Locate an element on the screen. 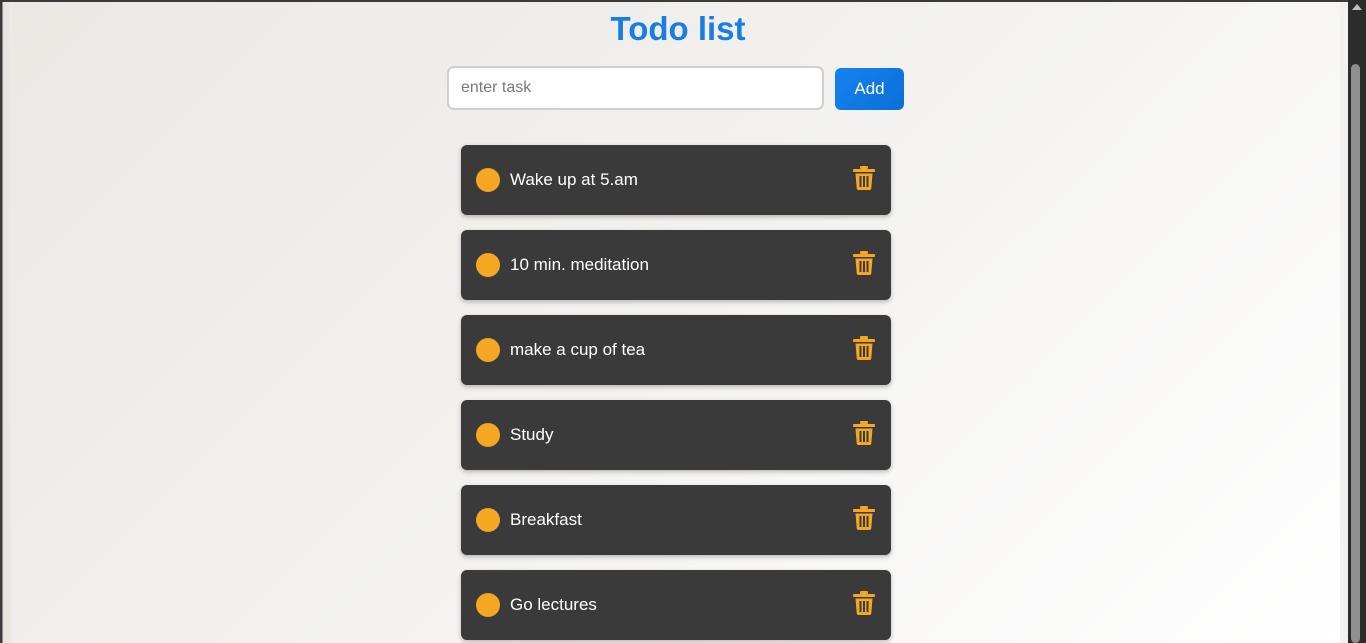 This screenshot has width=1366, height=643. todo-text: Study is located at coordinates (532, 434).